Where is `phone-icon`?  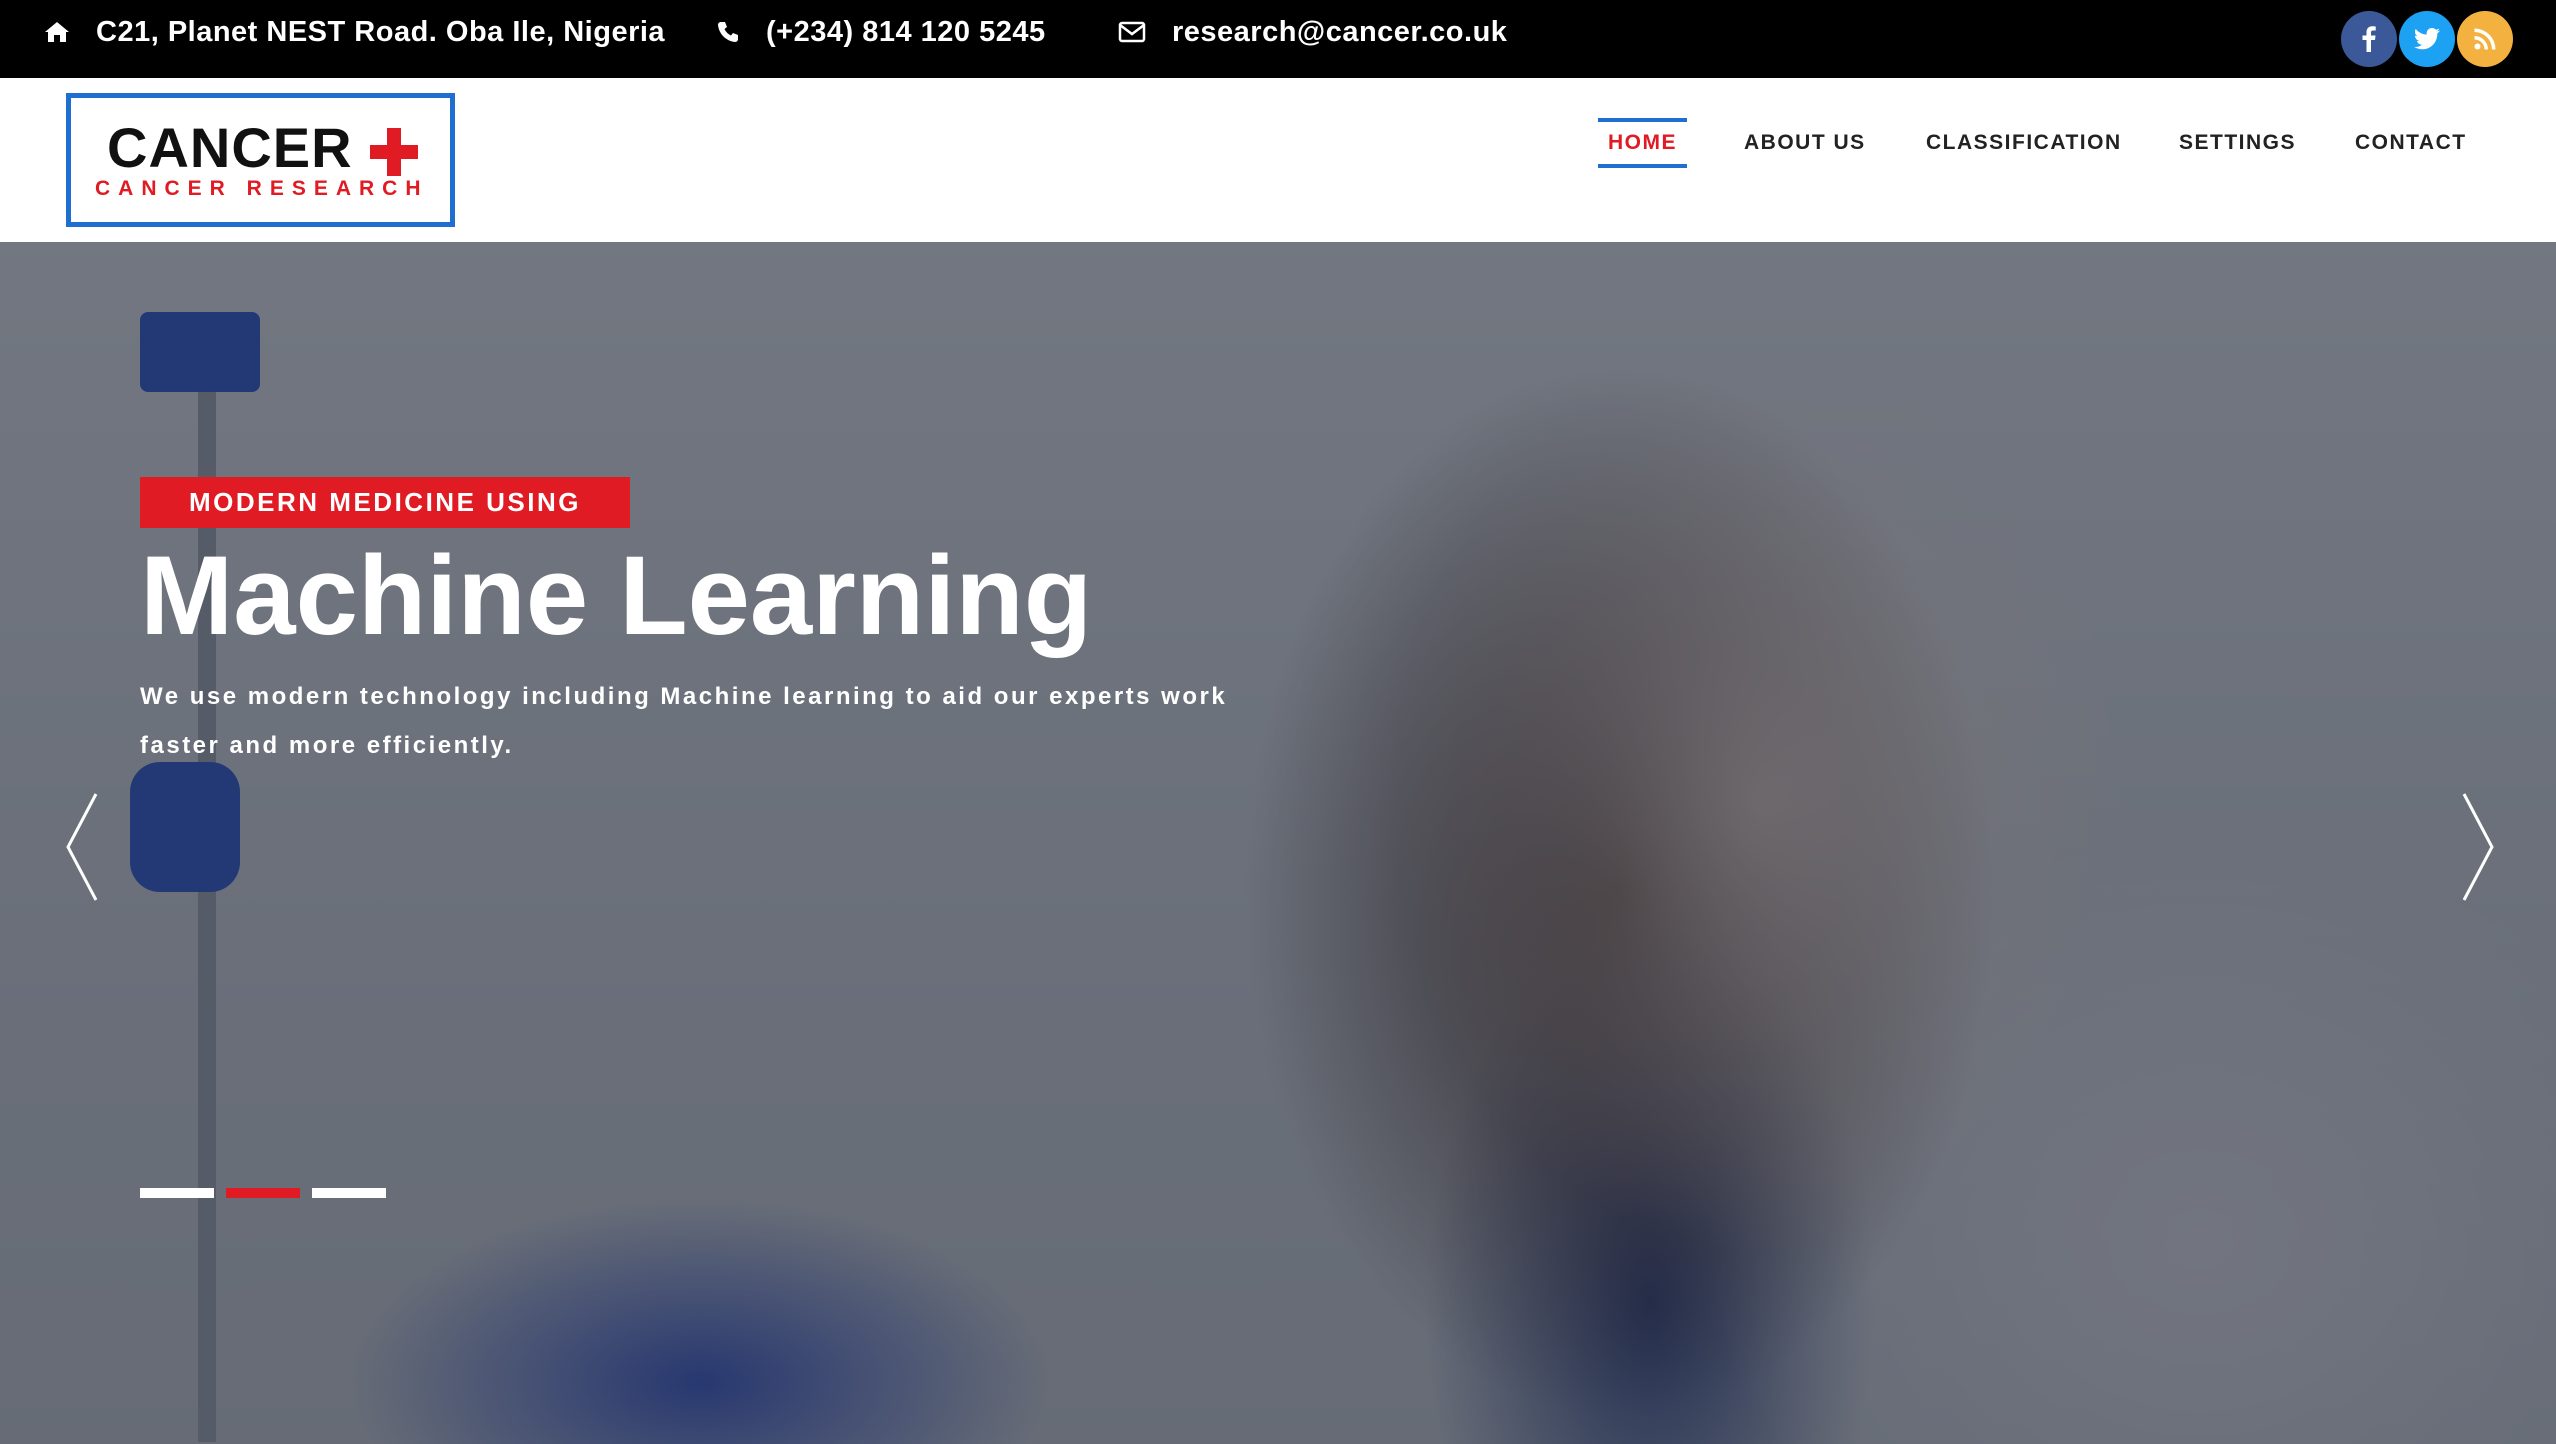
phone-icon is located at coordinates (728, 32).